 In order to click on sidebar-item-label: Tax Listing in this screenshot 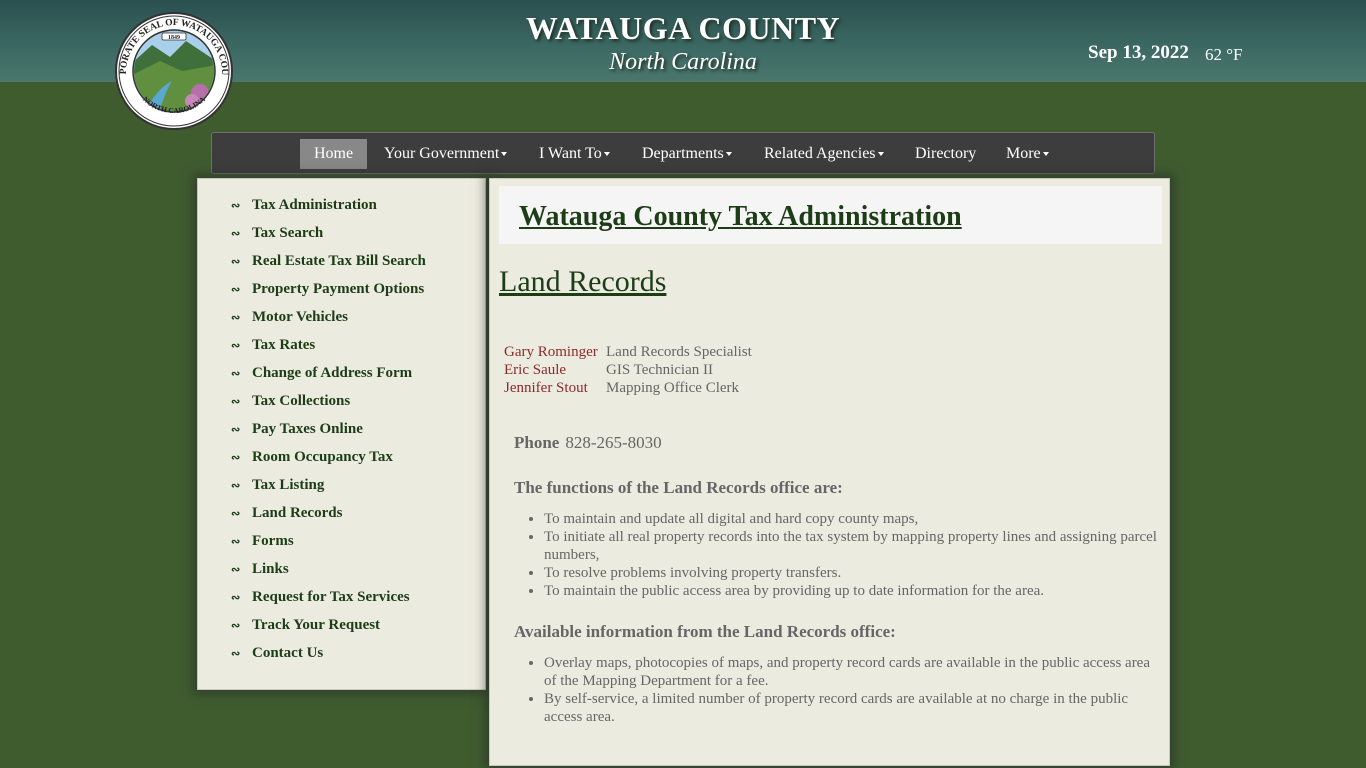, I will do `click(288, 485)`.